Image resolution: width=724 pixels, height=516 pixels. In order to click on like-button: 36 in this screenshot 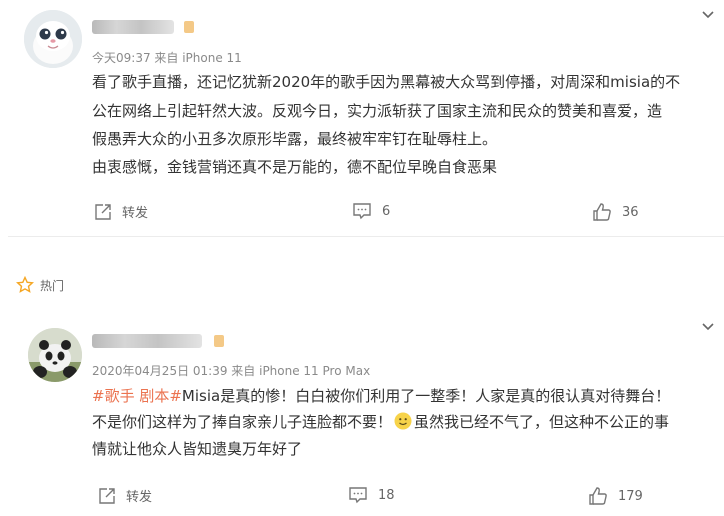, I will do `click(615, 212)`.